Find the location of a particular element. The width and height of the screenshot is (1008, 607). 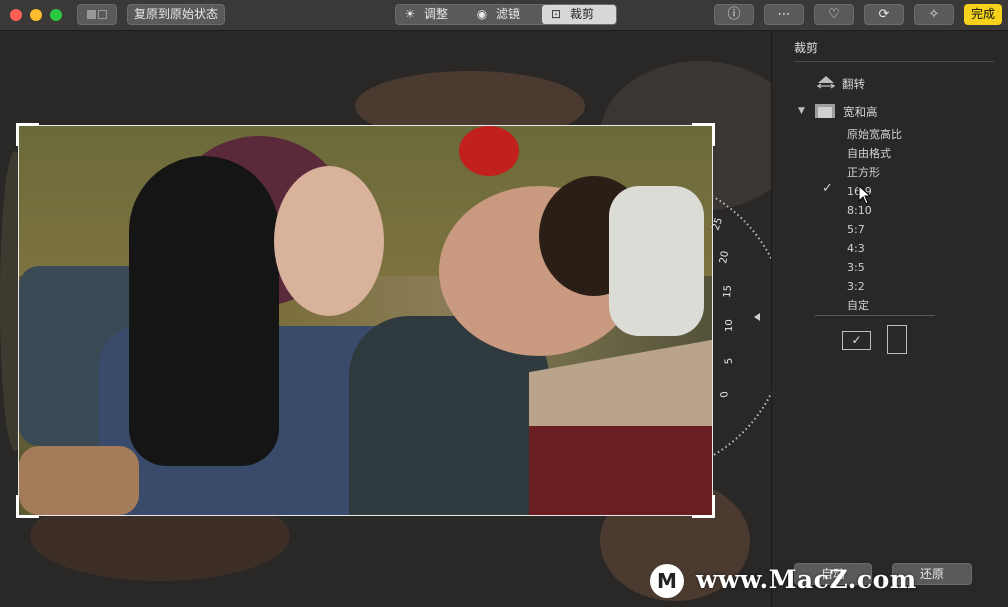

dial-tick-0: 0 is located at coordinates (725, 394).